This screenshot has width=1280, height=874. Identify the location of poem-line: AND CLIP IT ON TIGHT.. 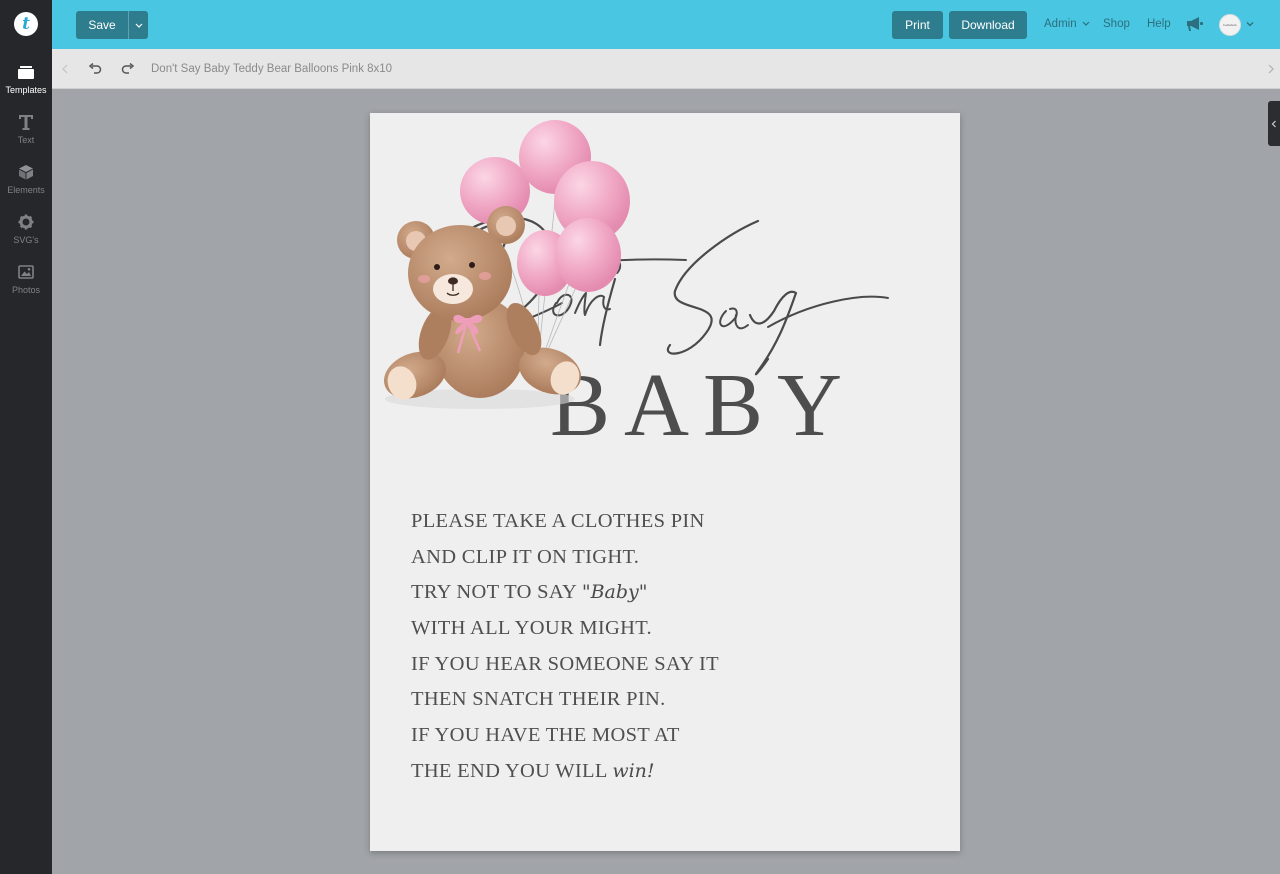
(525, 556).